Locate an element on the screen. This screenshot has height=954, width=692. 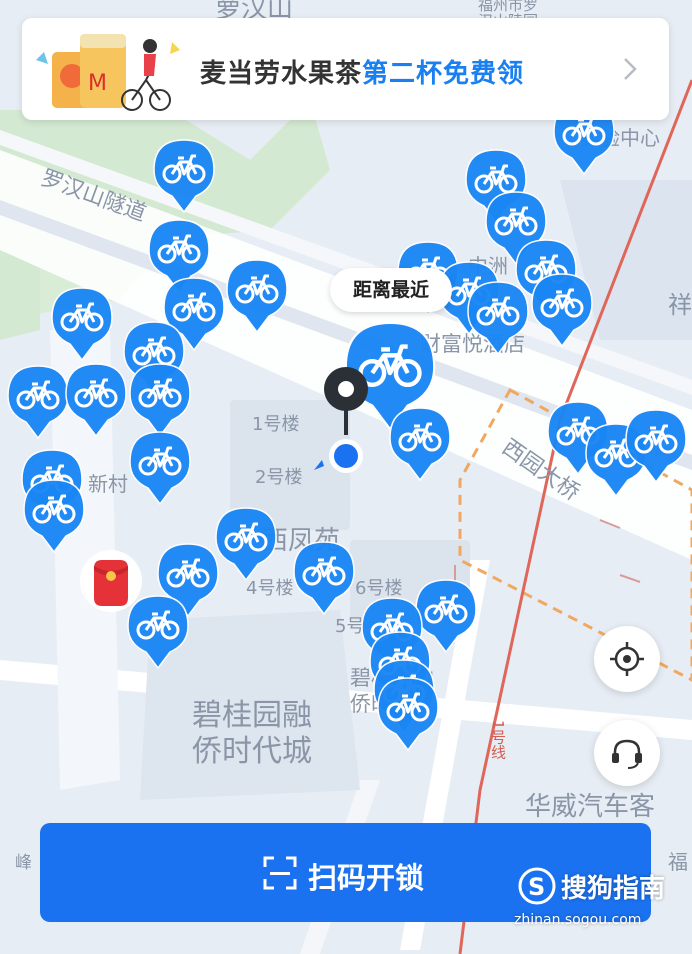
map-label-huawei: 华威汽车客 is located at coordinates (590, 807).